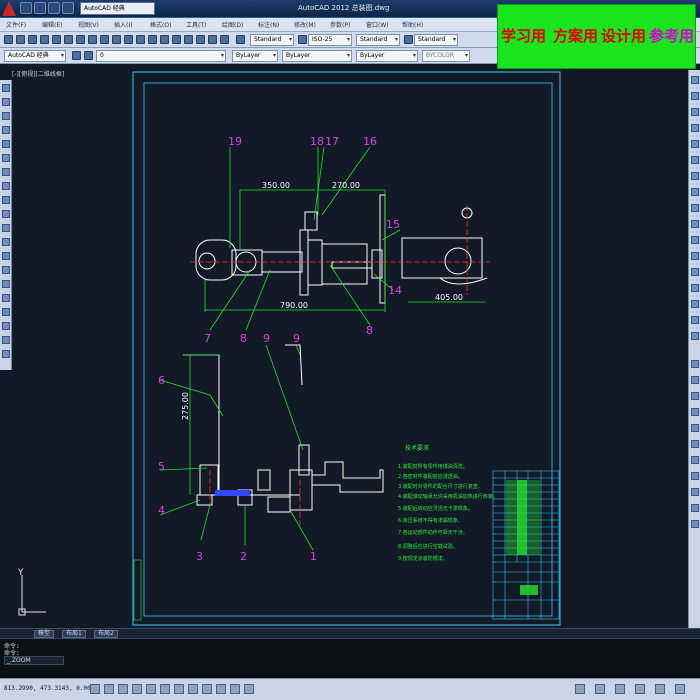  Describe the element at coordinates (695, 380) in the screenshot. I see `osnap-midpoint-icon` at that location.